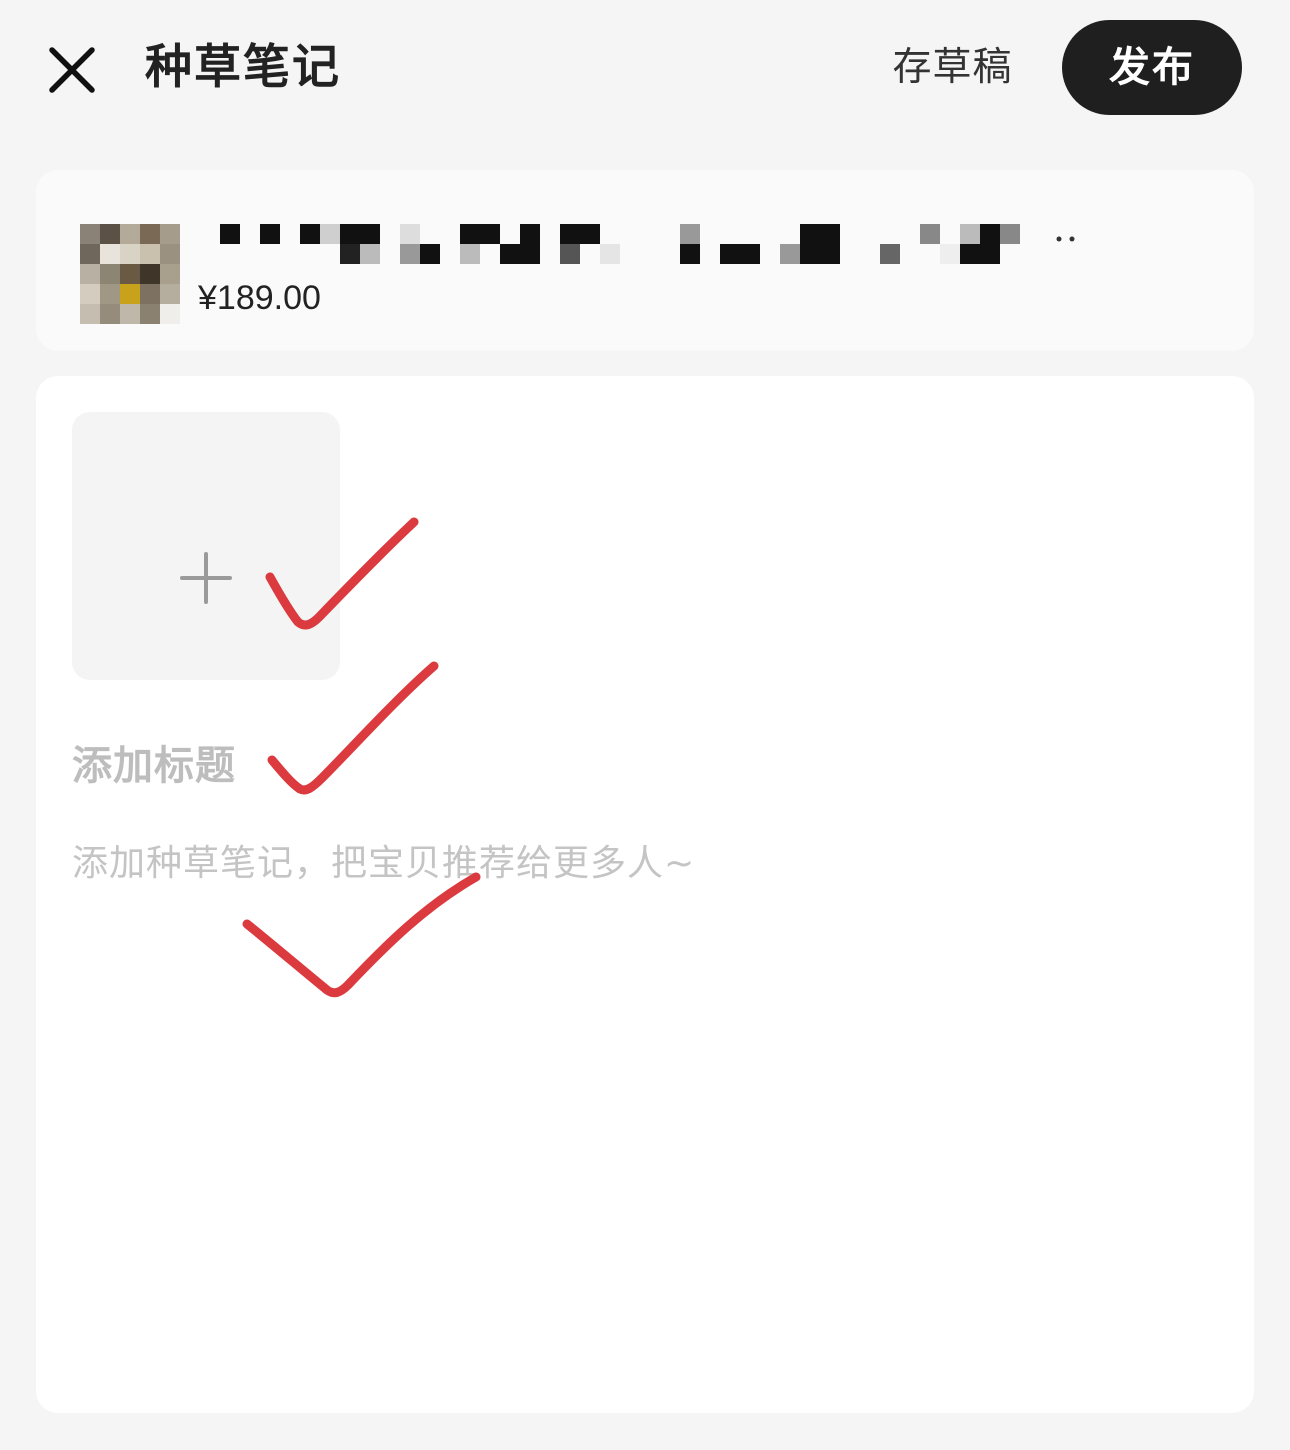 The image size is (1290, 1450). What do you see at coordinates (645, 70) in the screenshot?
I see `top-bar: 种草笔记 存草稿 发布` at bounding box center [645, 70].